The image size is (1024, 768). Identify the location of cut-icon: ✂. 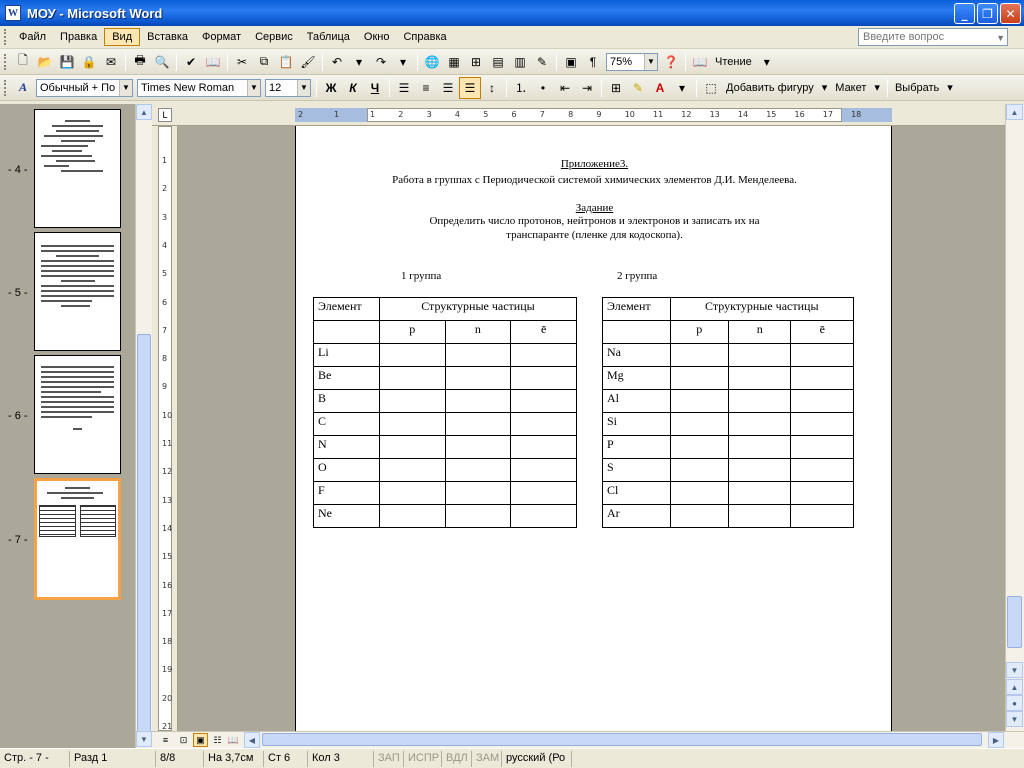
(242, 62).